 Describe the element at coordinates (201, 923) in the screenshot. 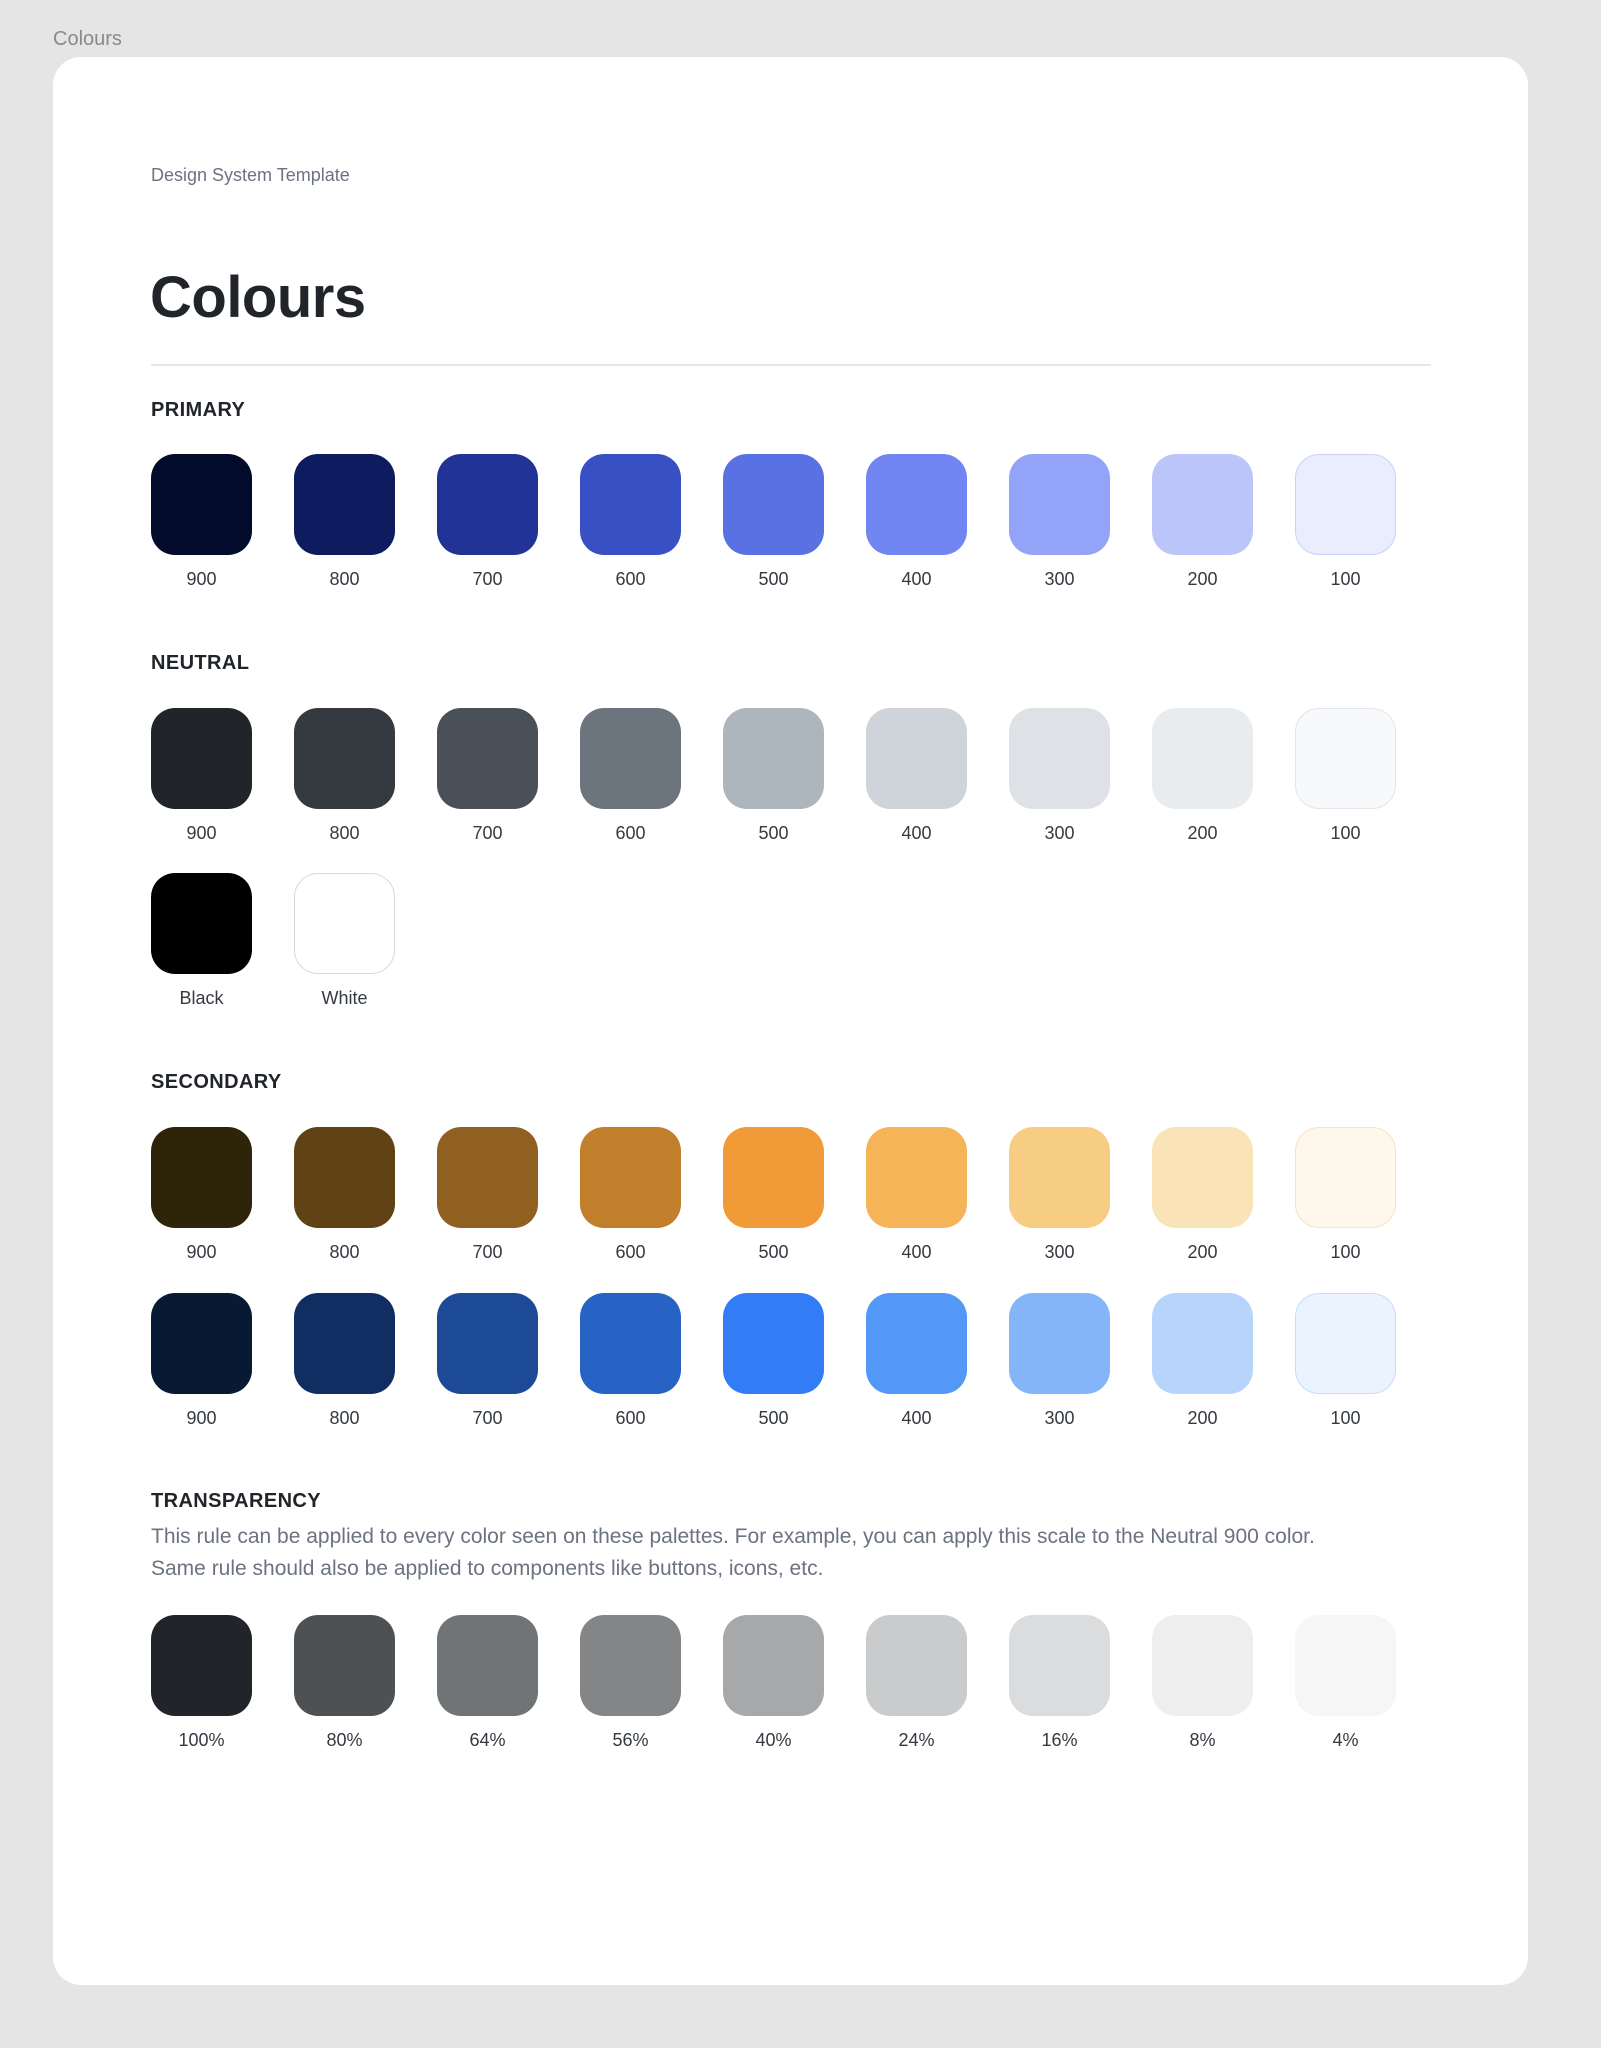

I see `swatch-neutral-black` at that location.